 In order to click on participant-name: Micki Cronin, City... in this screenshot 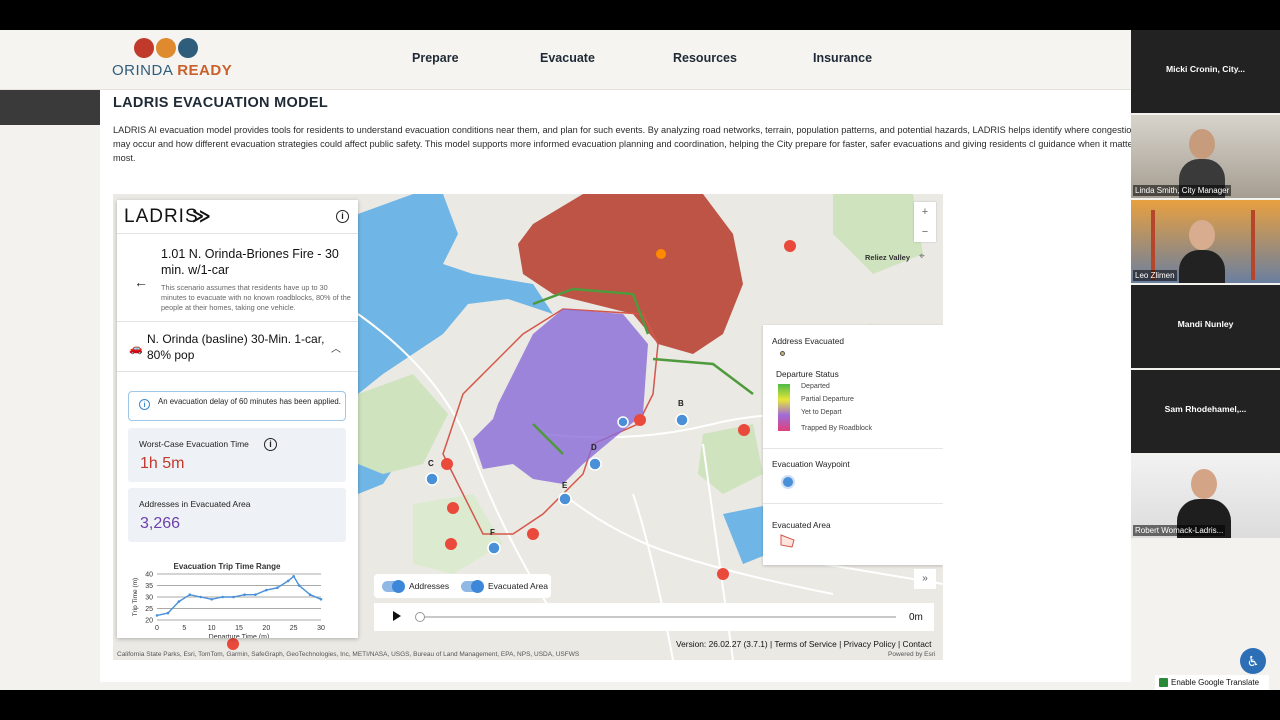, I will do `click(1205, 69)`.